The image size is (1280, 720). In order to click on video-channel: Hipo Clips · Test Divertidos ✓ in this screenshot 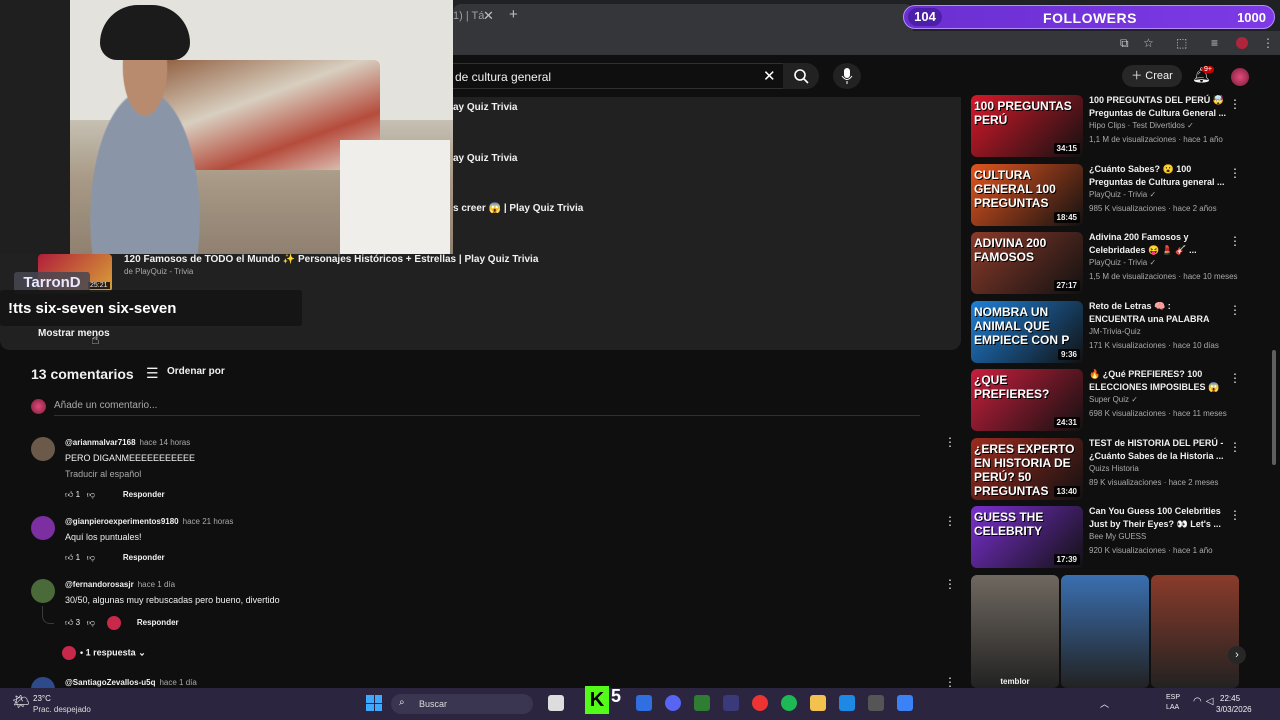, I will do `click(1141, 125)`.